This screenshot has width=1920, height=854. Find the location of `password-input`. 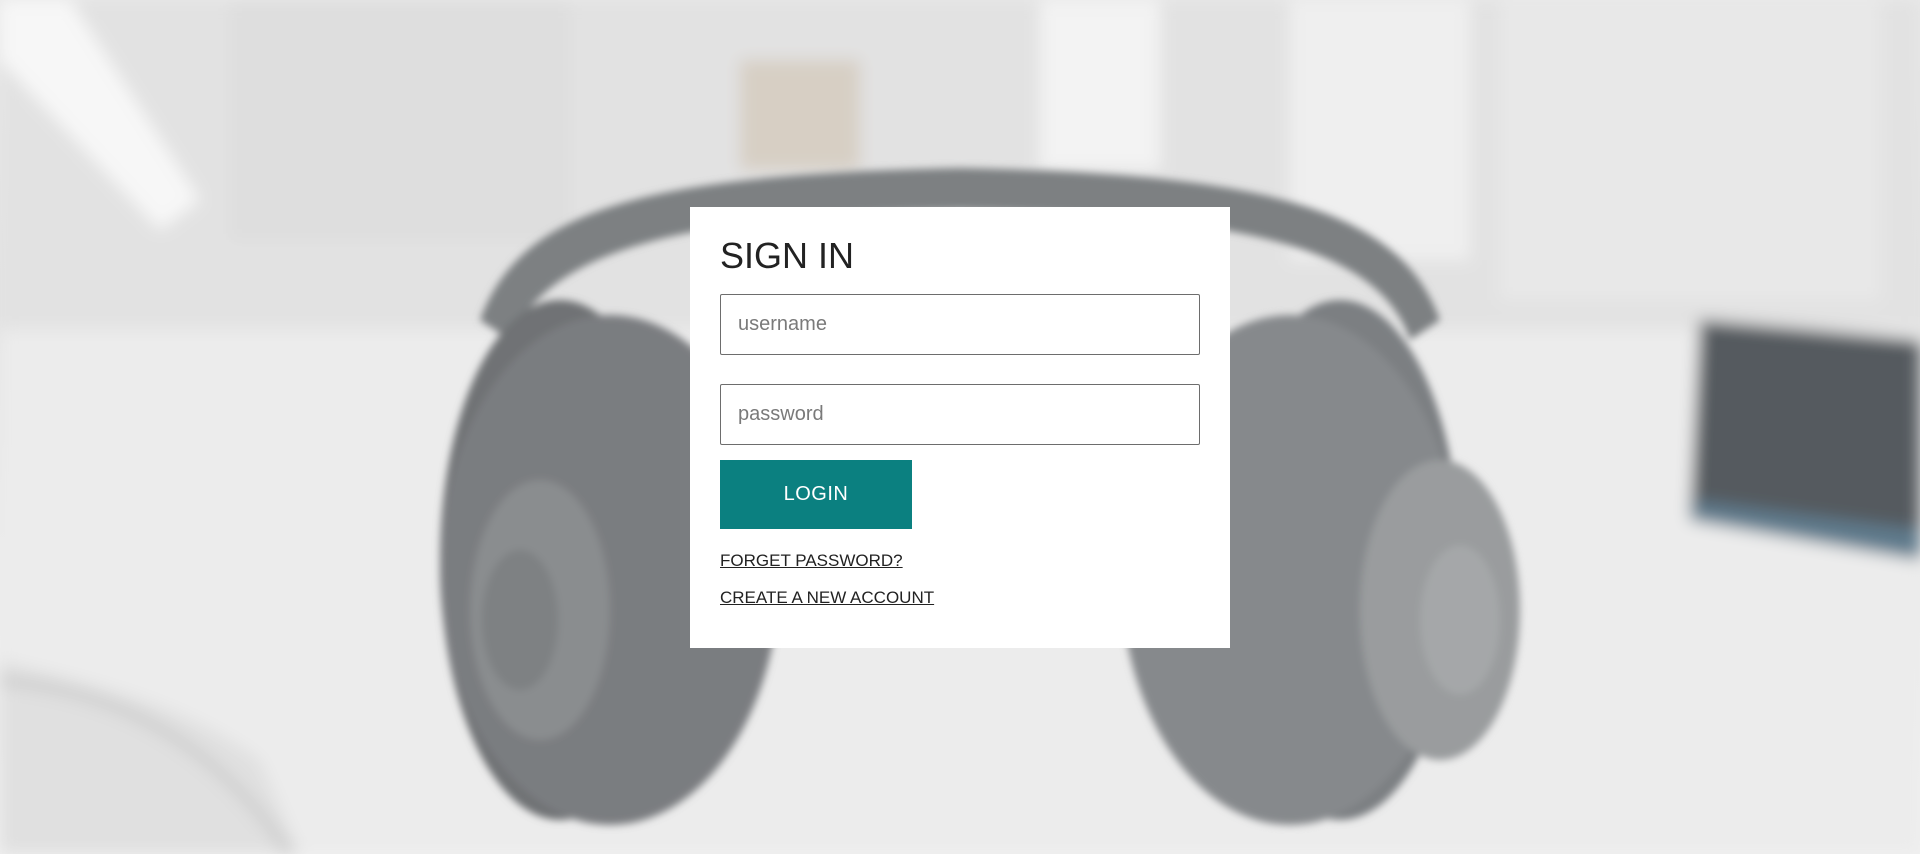

password-input is located at coordinates (960, 414).